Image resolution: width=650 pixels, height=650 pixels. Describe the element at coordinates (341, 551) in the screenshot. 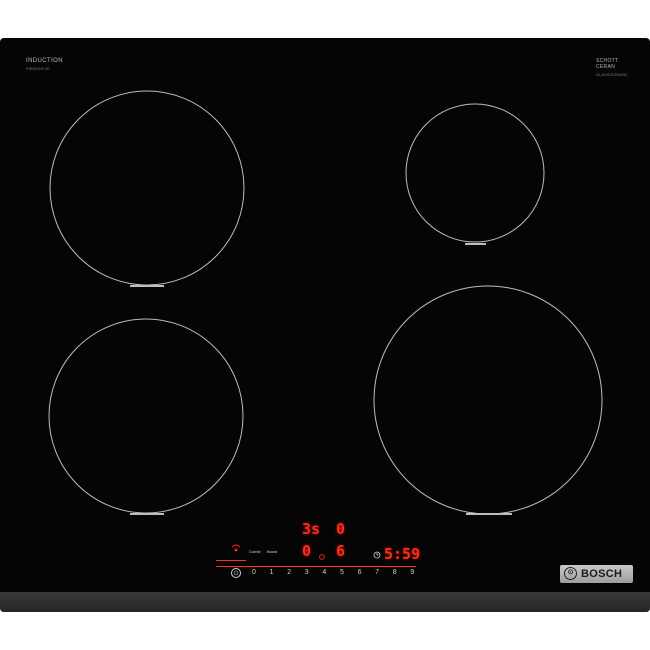

I see `power-right-display: 6` at that location.